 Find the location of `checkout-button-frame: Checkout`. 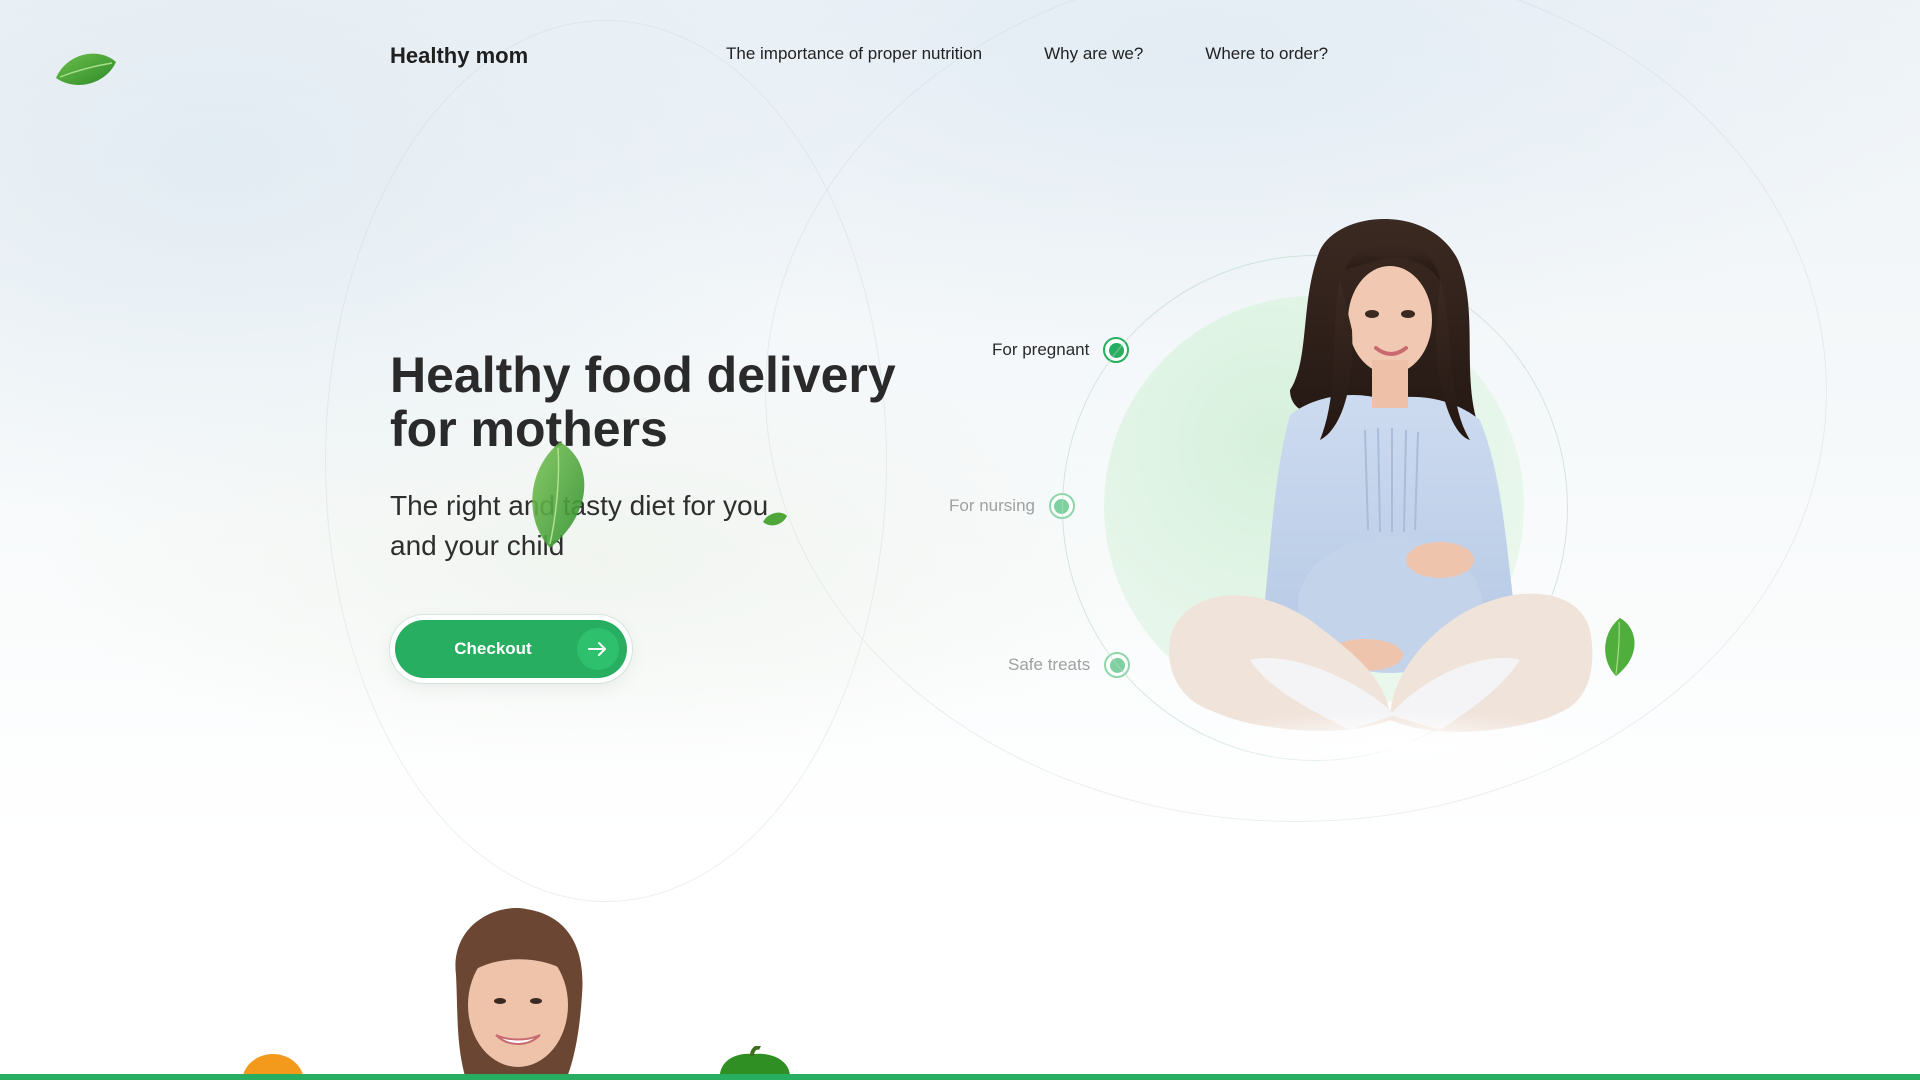

checkout-button-frame: Checkout is located at coordinates (511, 649).